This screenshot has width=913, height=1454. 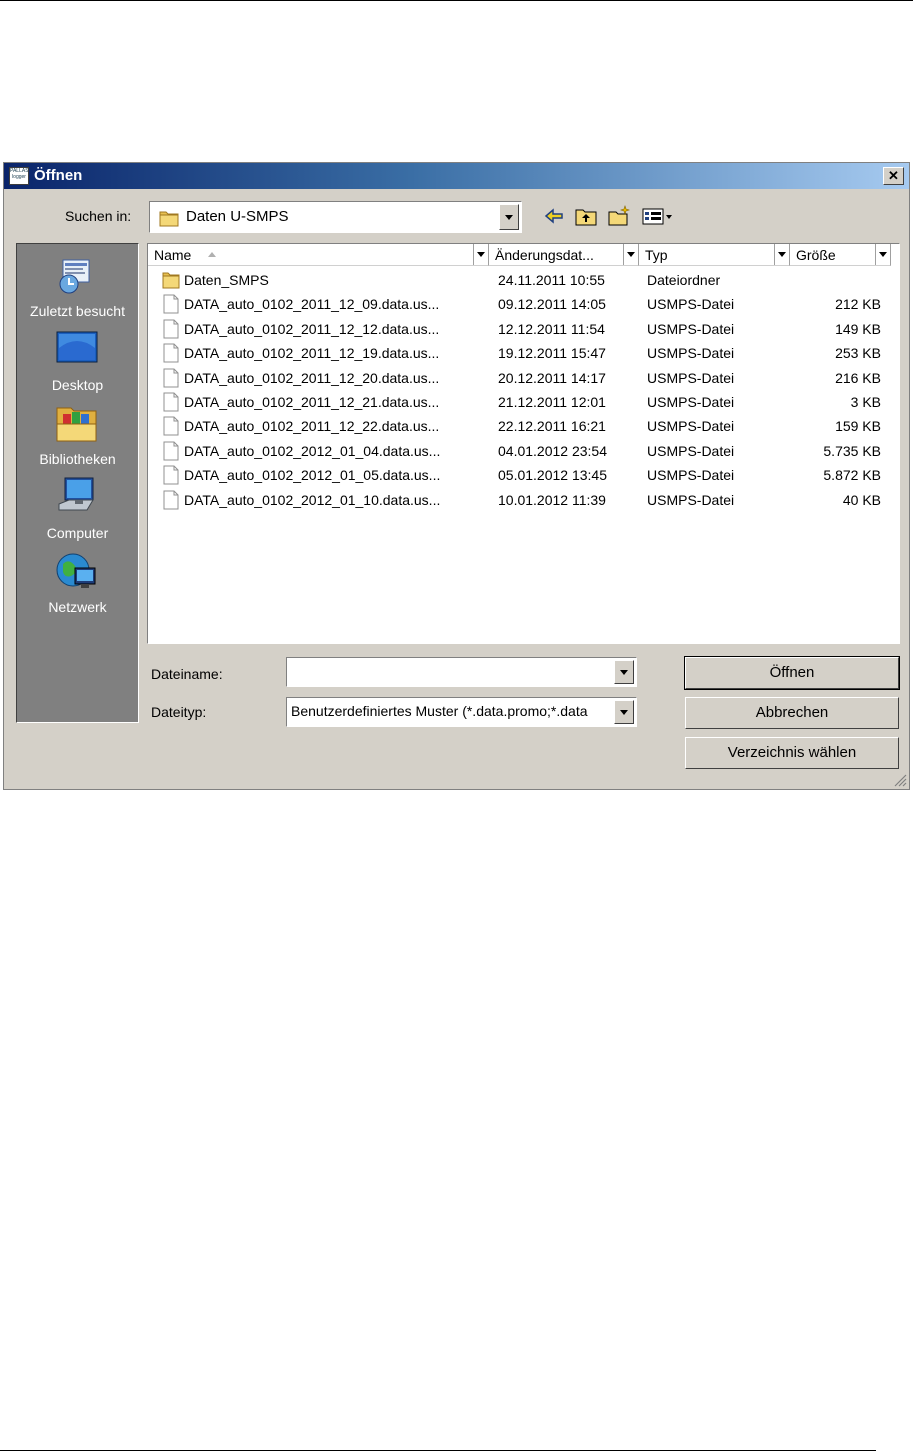 What do you see at coordinates (552, 402) in the screenshot?
I see `file-date: 21.12.2011 12:01` at bounding box center [552, 402].